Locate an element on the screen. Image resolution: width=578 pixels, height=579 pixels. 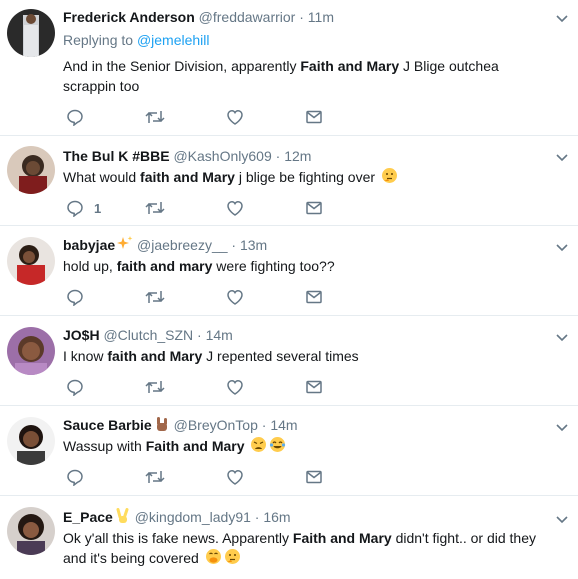
display-name: babyjae is located at coordinates (89, 245).